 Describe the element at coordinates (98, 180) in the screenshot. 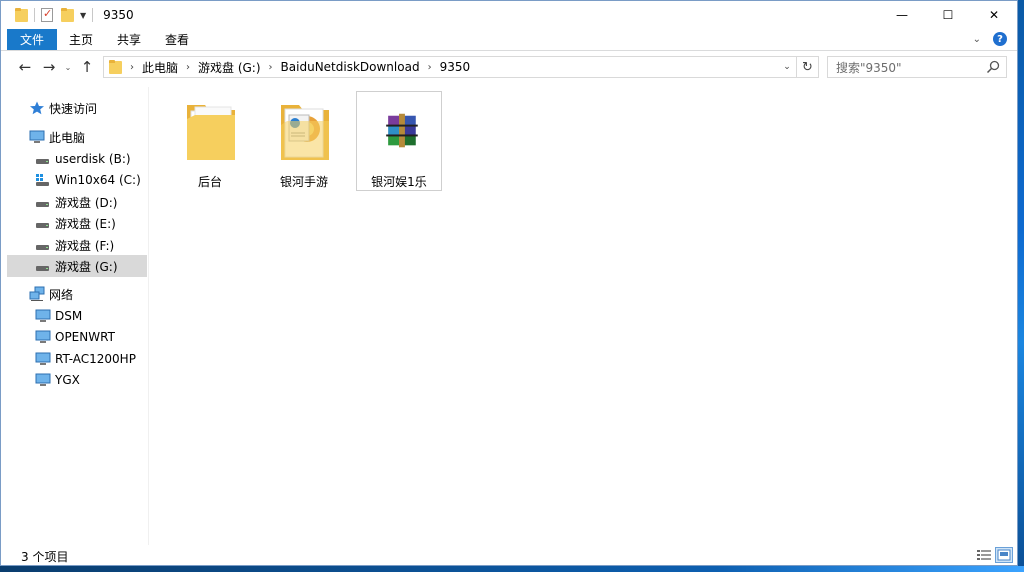

I see `sidebar-item-label: Win10x64 (C:)` at that location.